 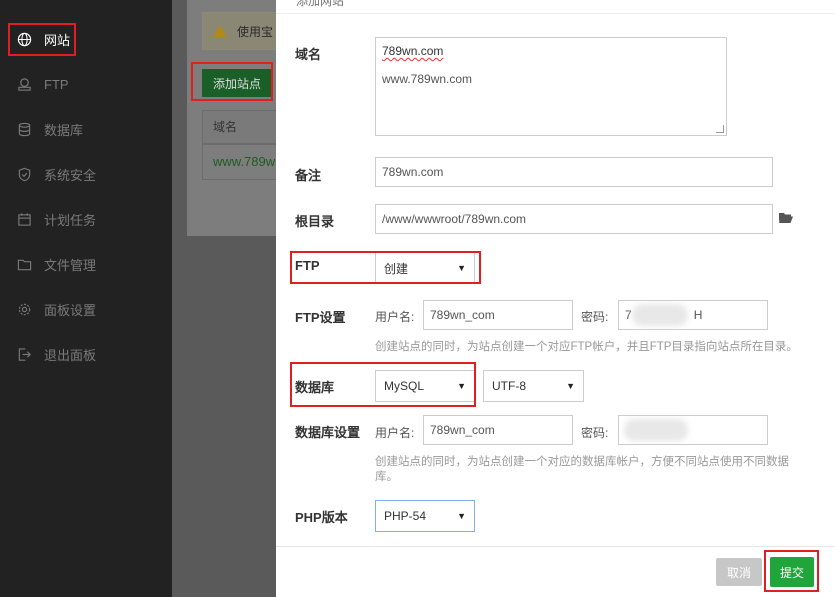 What do you see at coordinates (24, 220) in the screenshot?
I see `calendar-icon` at bounding box center [24, 220].